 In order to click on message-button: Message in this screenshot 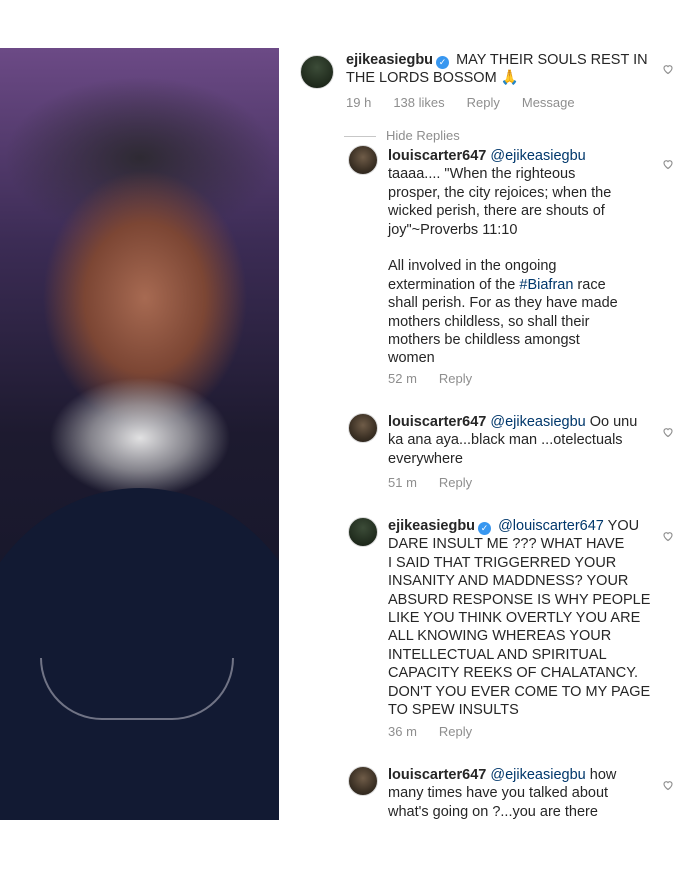, I will do `click(548, 102)`.